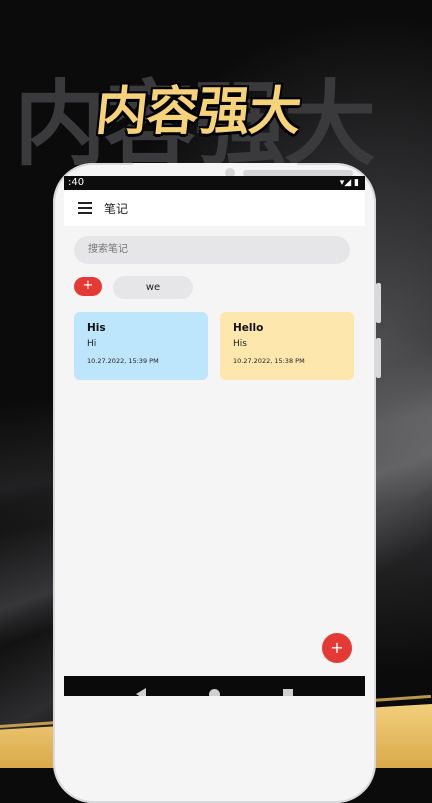 The height and width of the screenshot is (803, 432). What do you see at coordinates (92, 344) in the screenshot?
I see `note-body: Hi` at bounding box center [92, 344].